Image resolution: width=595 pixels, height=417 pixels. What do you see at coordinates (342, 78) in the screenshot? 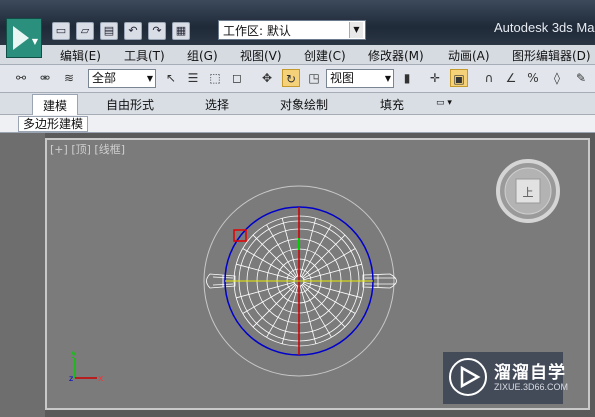
I see `reference-coordinate-value: 视图` at bounding box center [342, 78].